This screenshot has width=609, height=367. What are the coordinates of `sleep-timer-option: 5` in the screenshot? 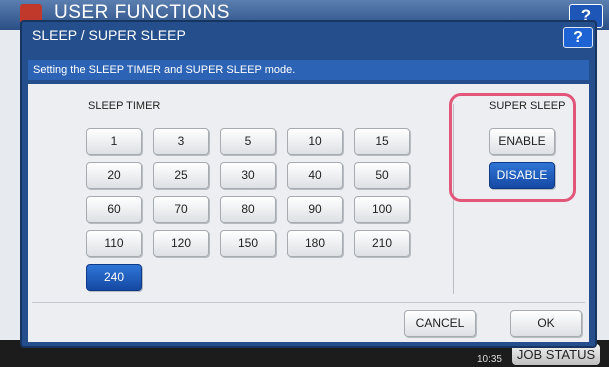 It's located at (248, 141).